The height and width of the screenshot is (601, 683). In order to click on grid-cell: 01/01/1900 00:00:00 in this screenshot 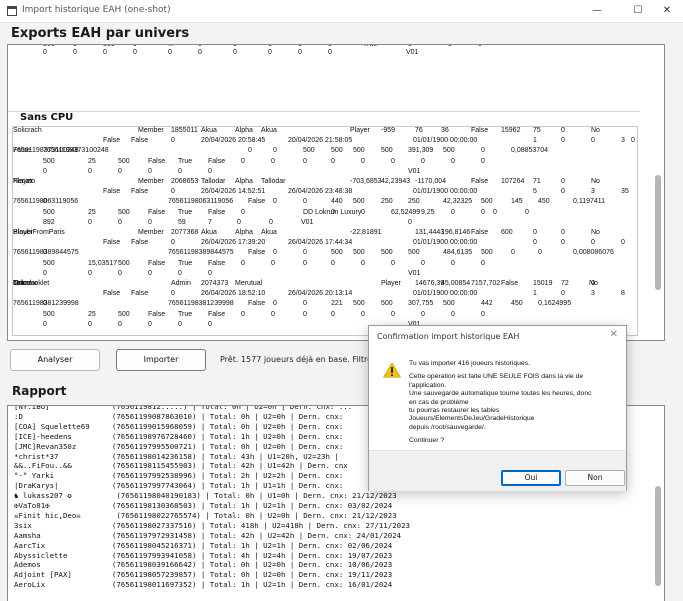, I will do `click(445, 243)`.